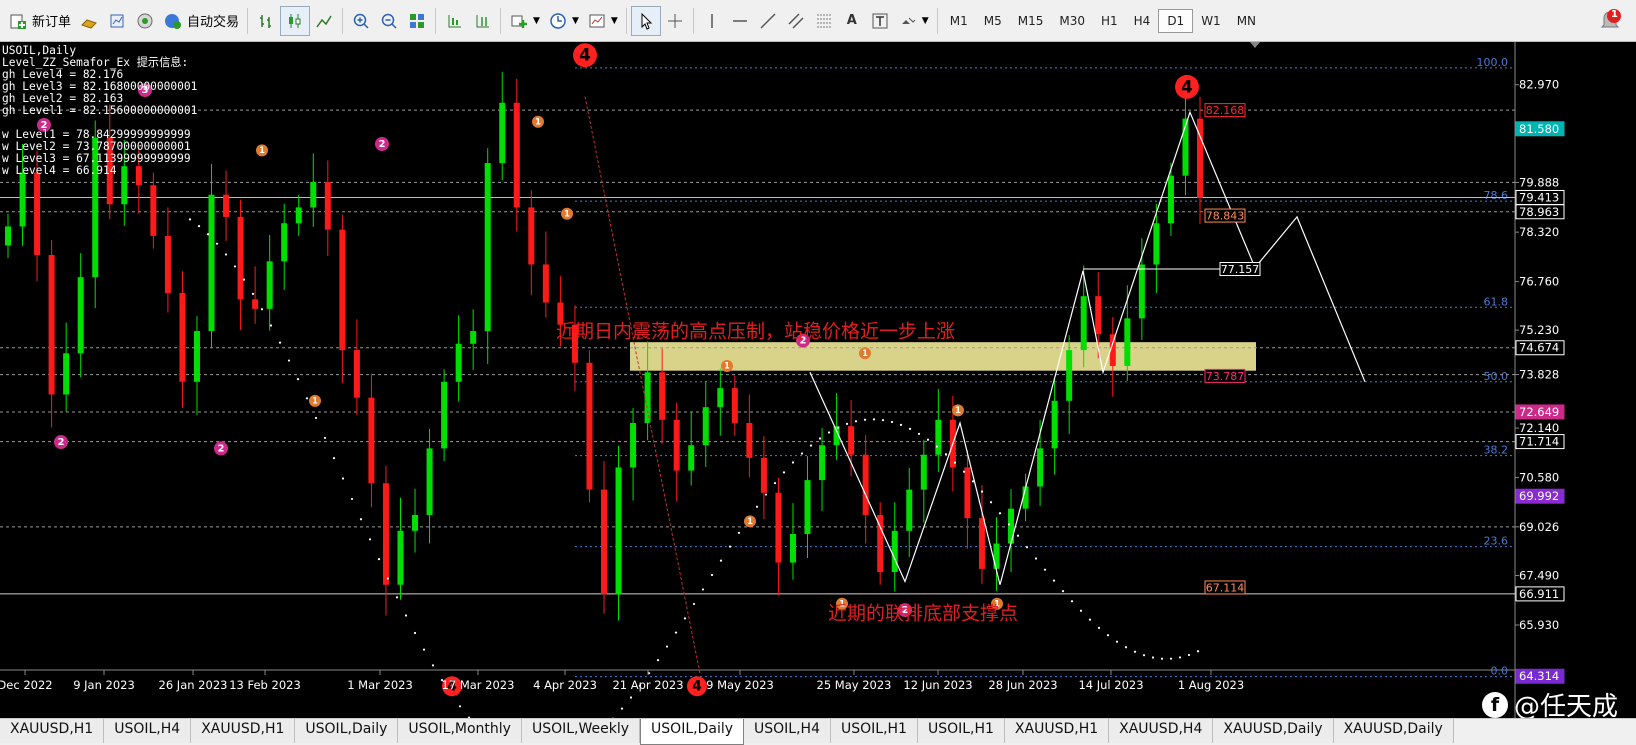 The height and width of the screenshot is (745, 1636). What do you see at coordinates (923, 614) in the screenshot?
I see `support-annotation: 近期的联排底部支撑点` at bounding box center [923, 614].